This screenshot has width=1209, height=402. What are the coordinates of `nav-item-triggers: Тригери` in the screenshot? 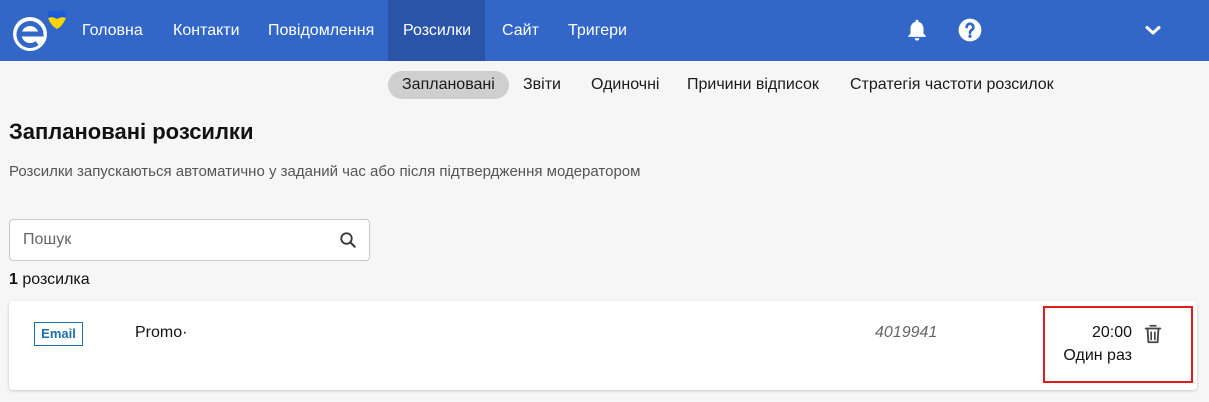 It's located at (597, 30).